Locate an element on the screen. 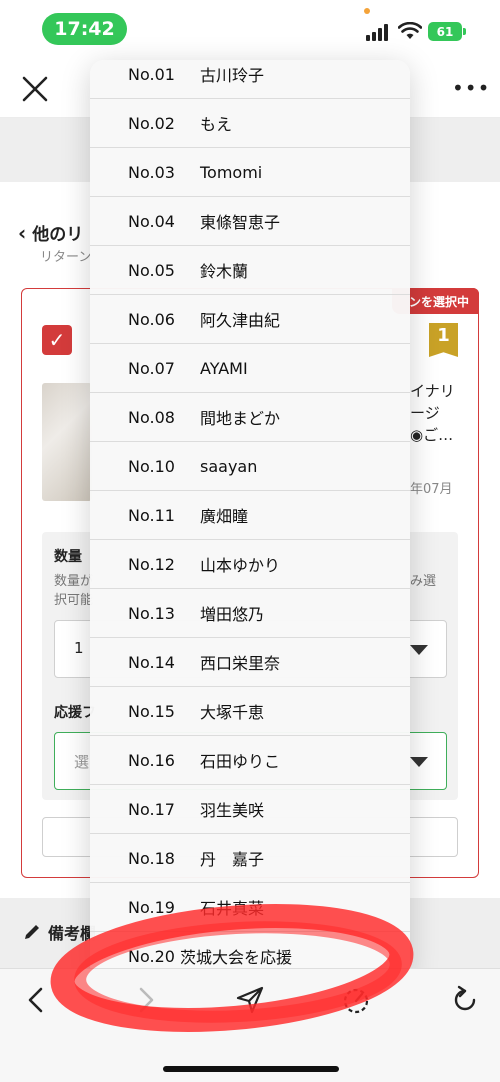 Image resolution: width=500 pixels, height=1082 pixels. privacy-indicator-dot is located at coordinates (367, 11).